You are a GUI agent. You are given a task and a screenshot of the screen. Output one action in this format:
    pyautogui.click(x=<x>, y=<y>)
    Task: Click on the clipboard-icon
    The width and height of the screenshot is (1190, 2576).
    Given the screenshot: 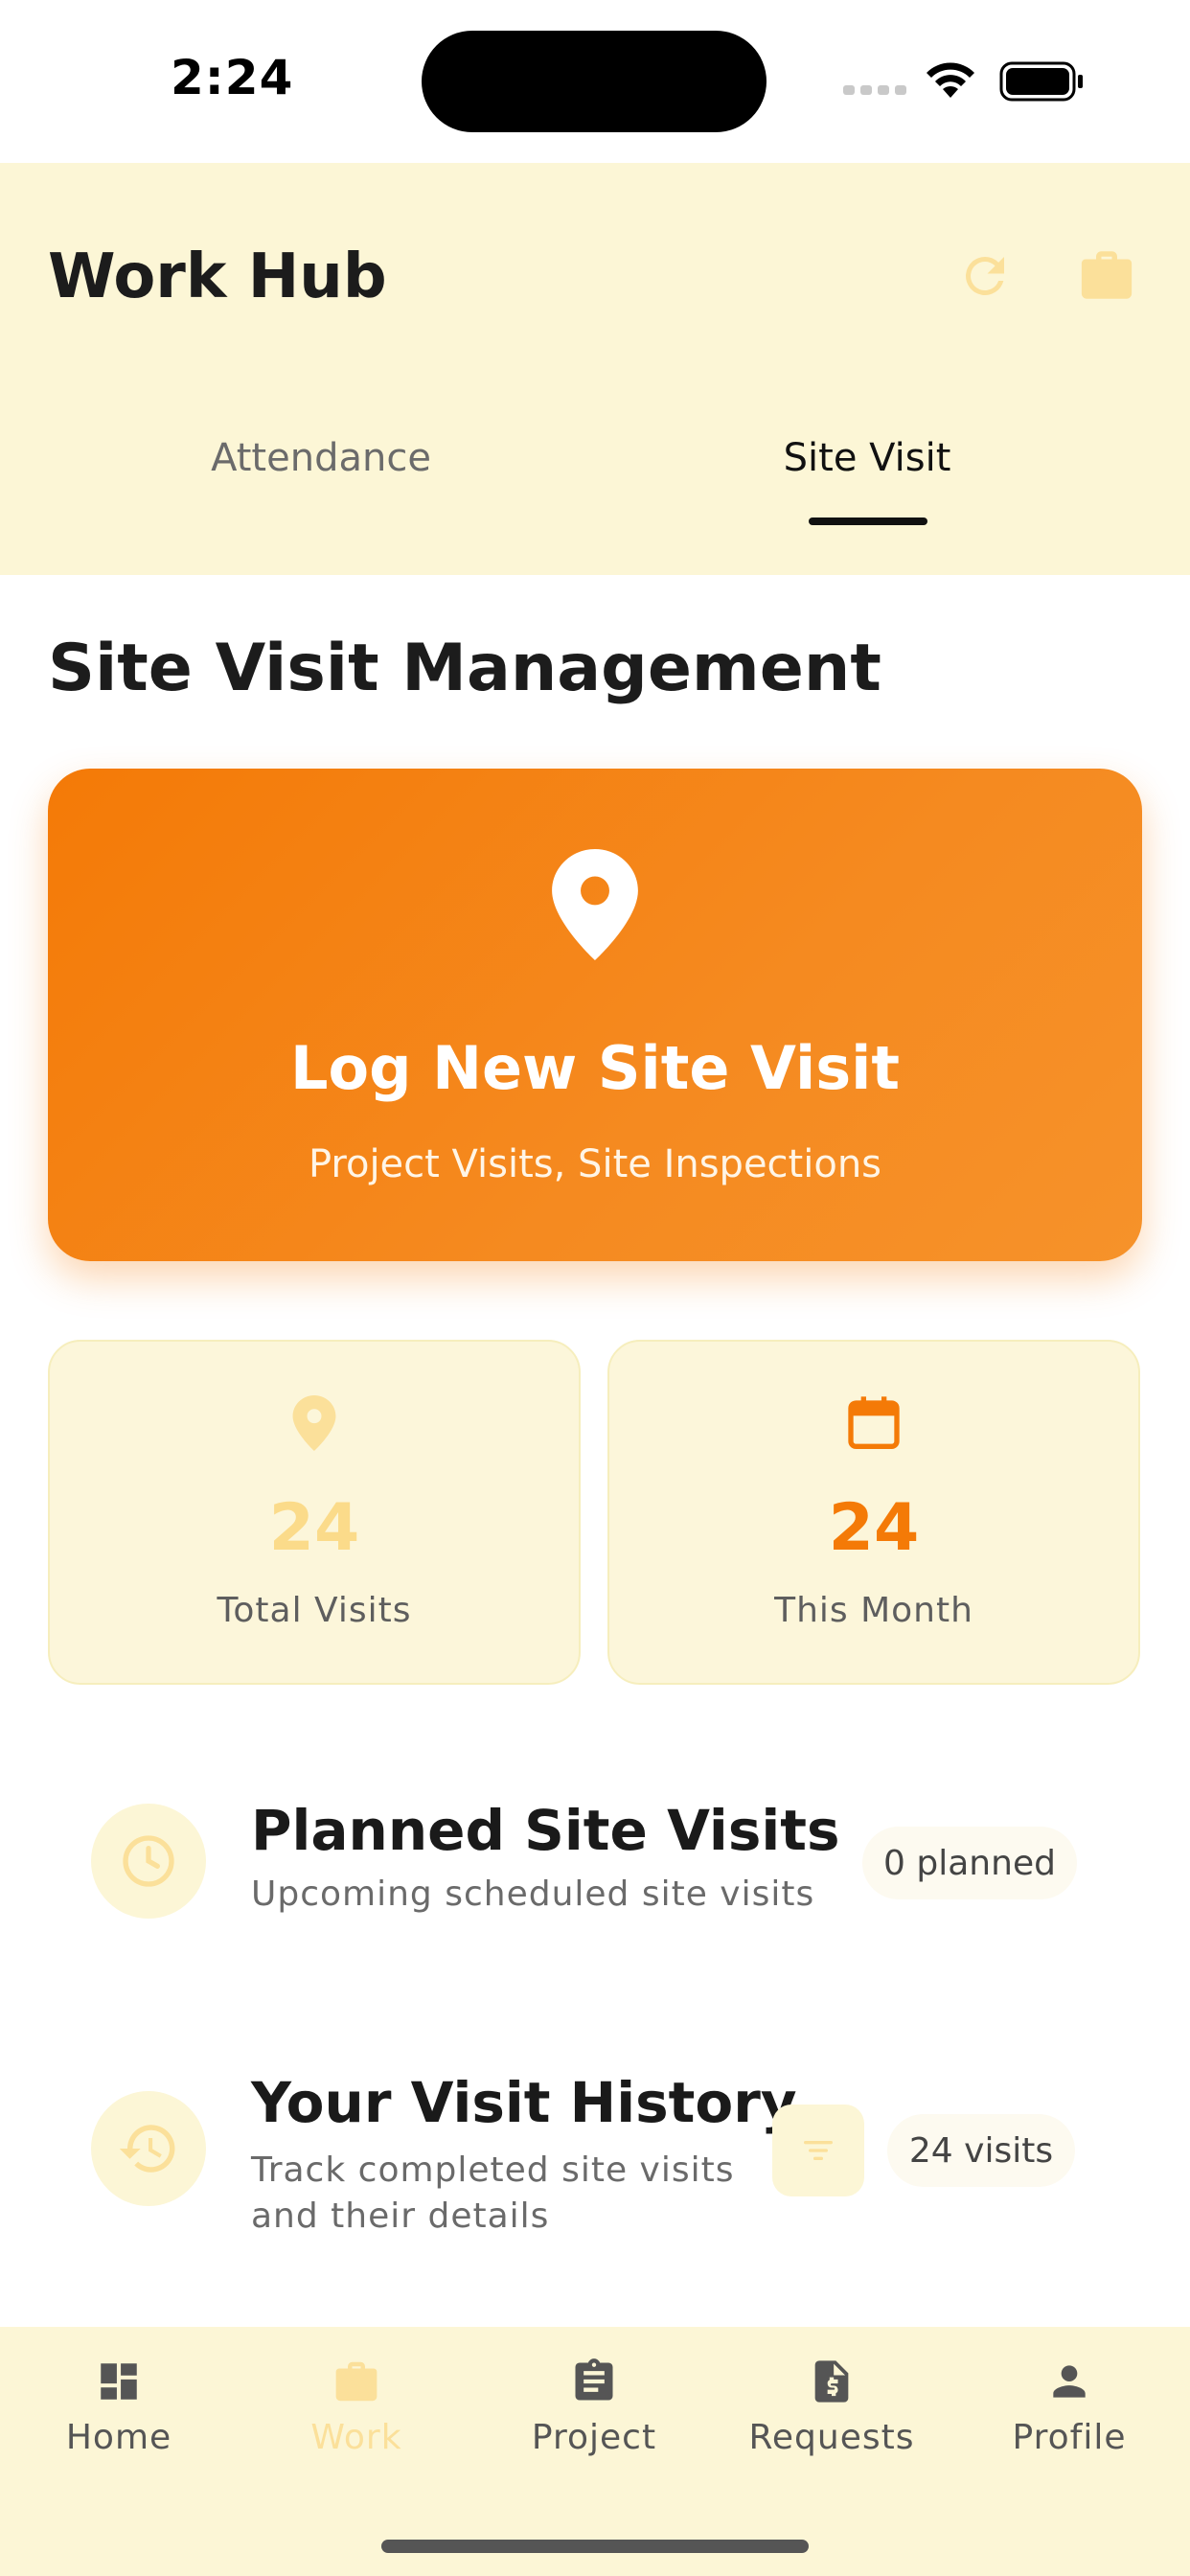 What is the action you would take?
    pyautogui.click(x=594, y=2379)
    